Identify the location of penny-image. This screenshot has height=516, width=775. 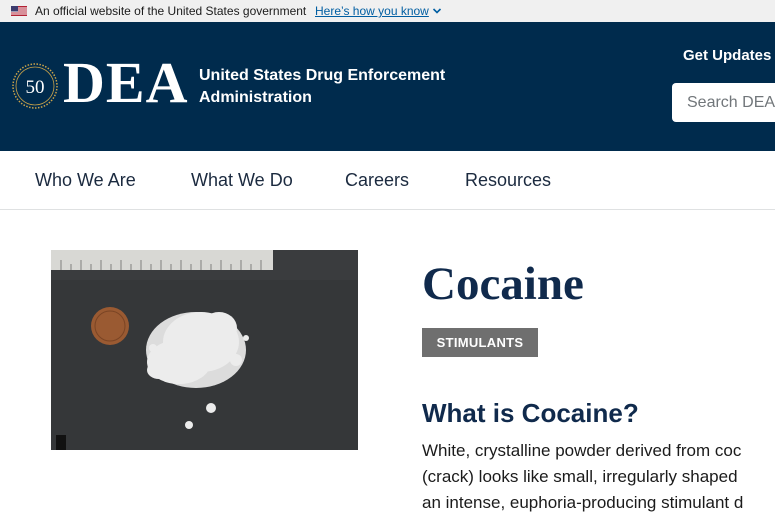
(110, 326).